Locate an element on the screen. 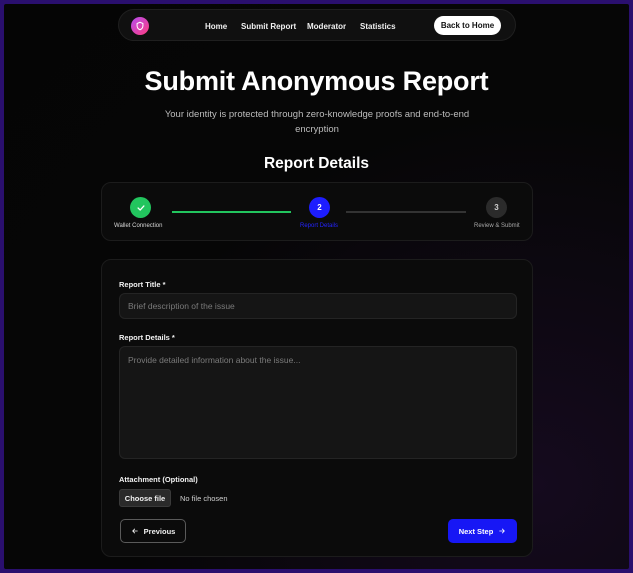 The width and height of the screenshot is (633, 573). choose-file-button: Choose file is located at coordinates (145, 498).